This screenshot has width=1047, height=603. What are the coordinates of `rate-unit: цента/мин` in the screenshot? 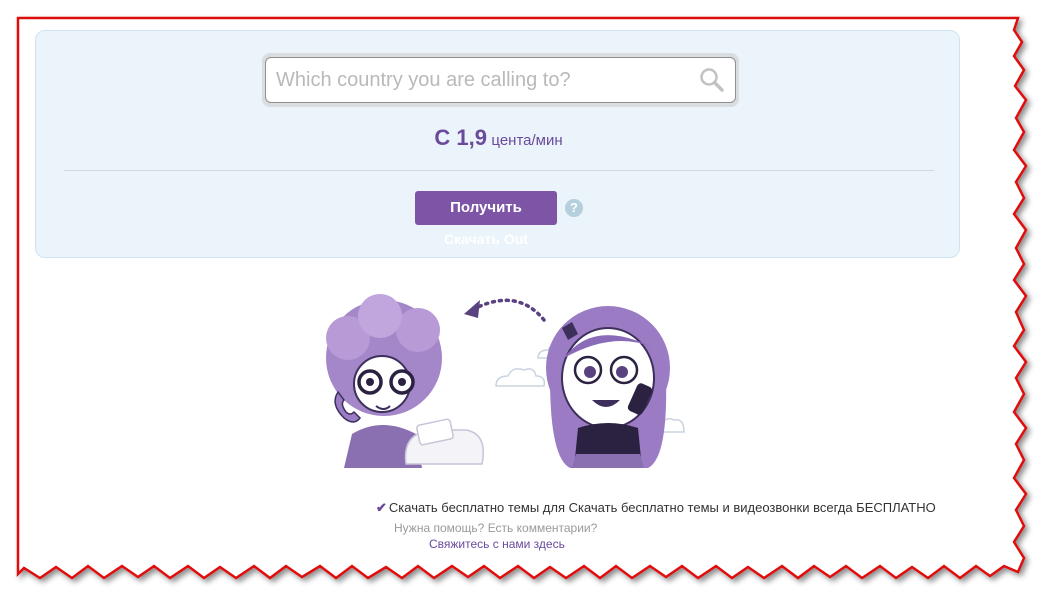 It's located at (527, 140).